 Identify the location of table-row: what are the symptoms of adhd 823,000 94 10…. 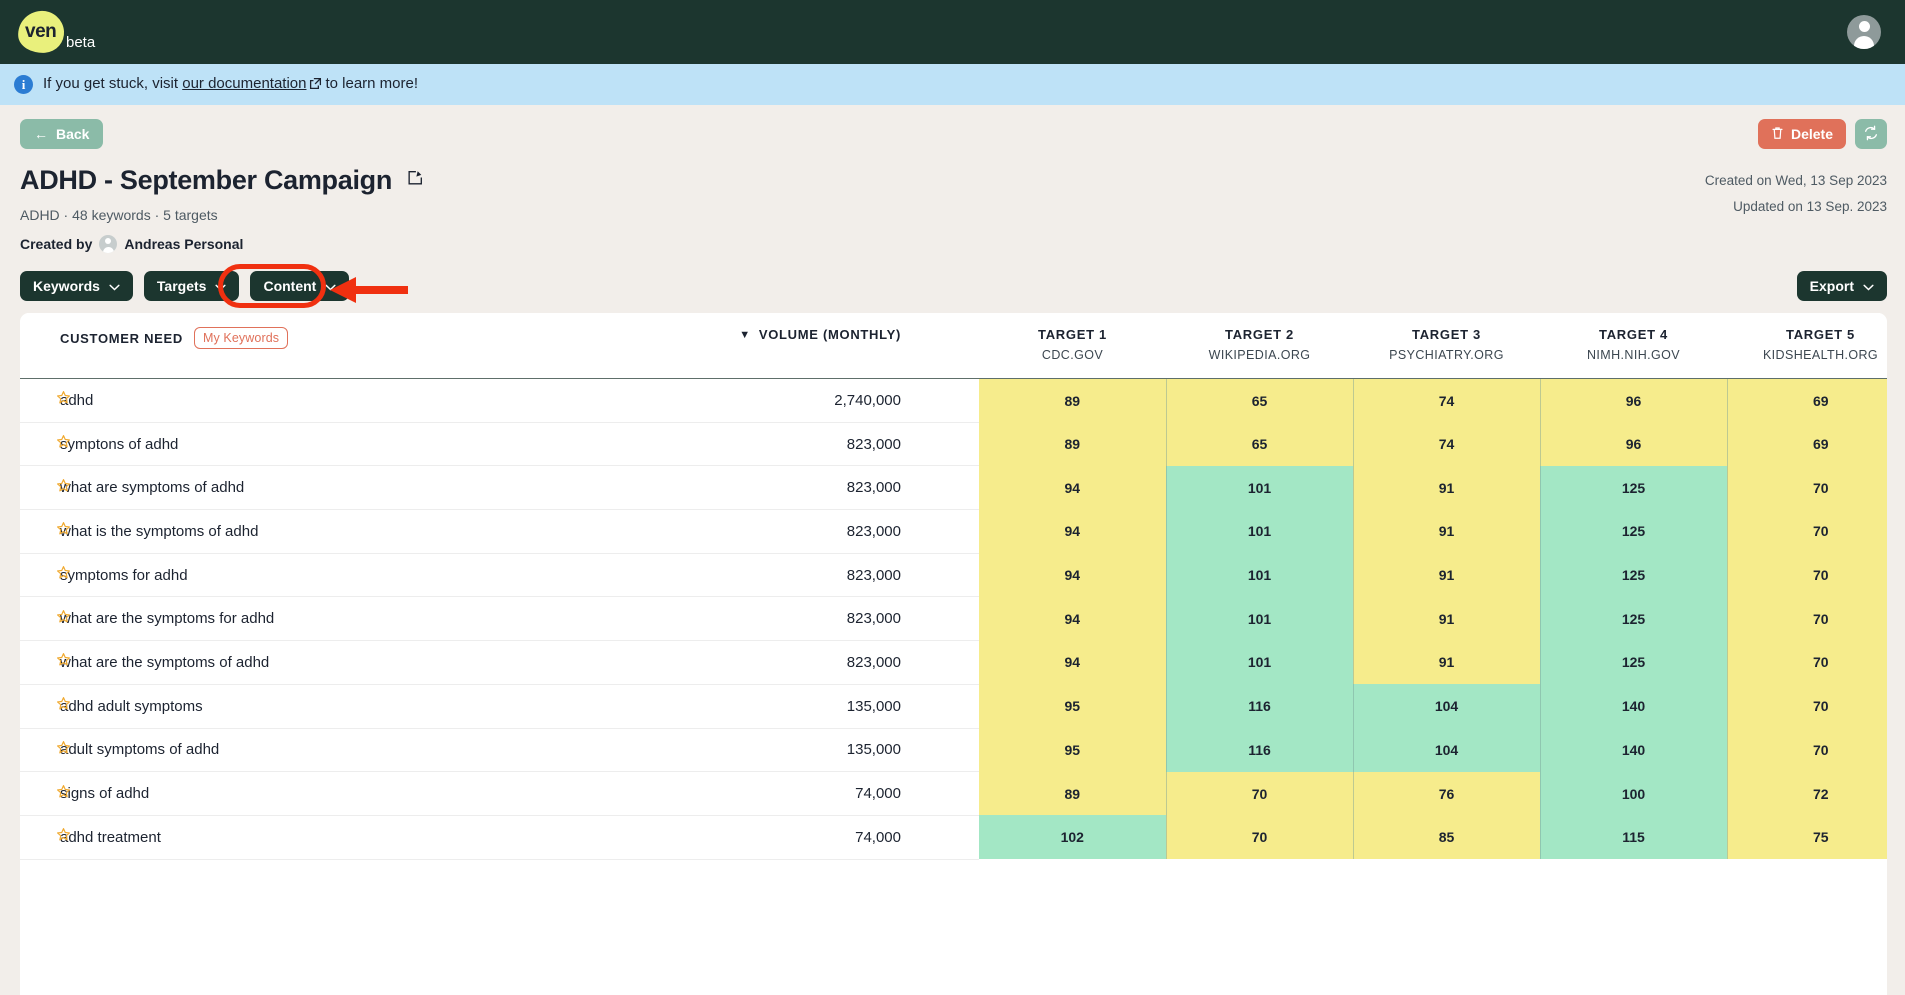
(953, 662).